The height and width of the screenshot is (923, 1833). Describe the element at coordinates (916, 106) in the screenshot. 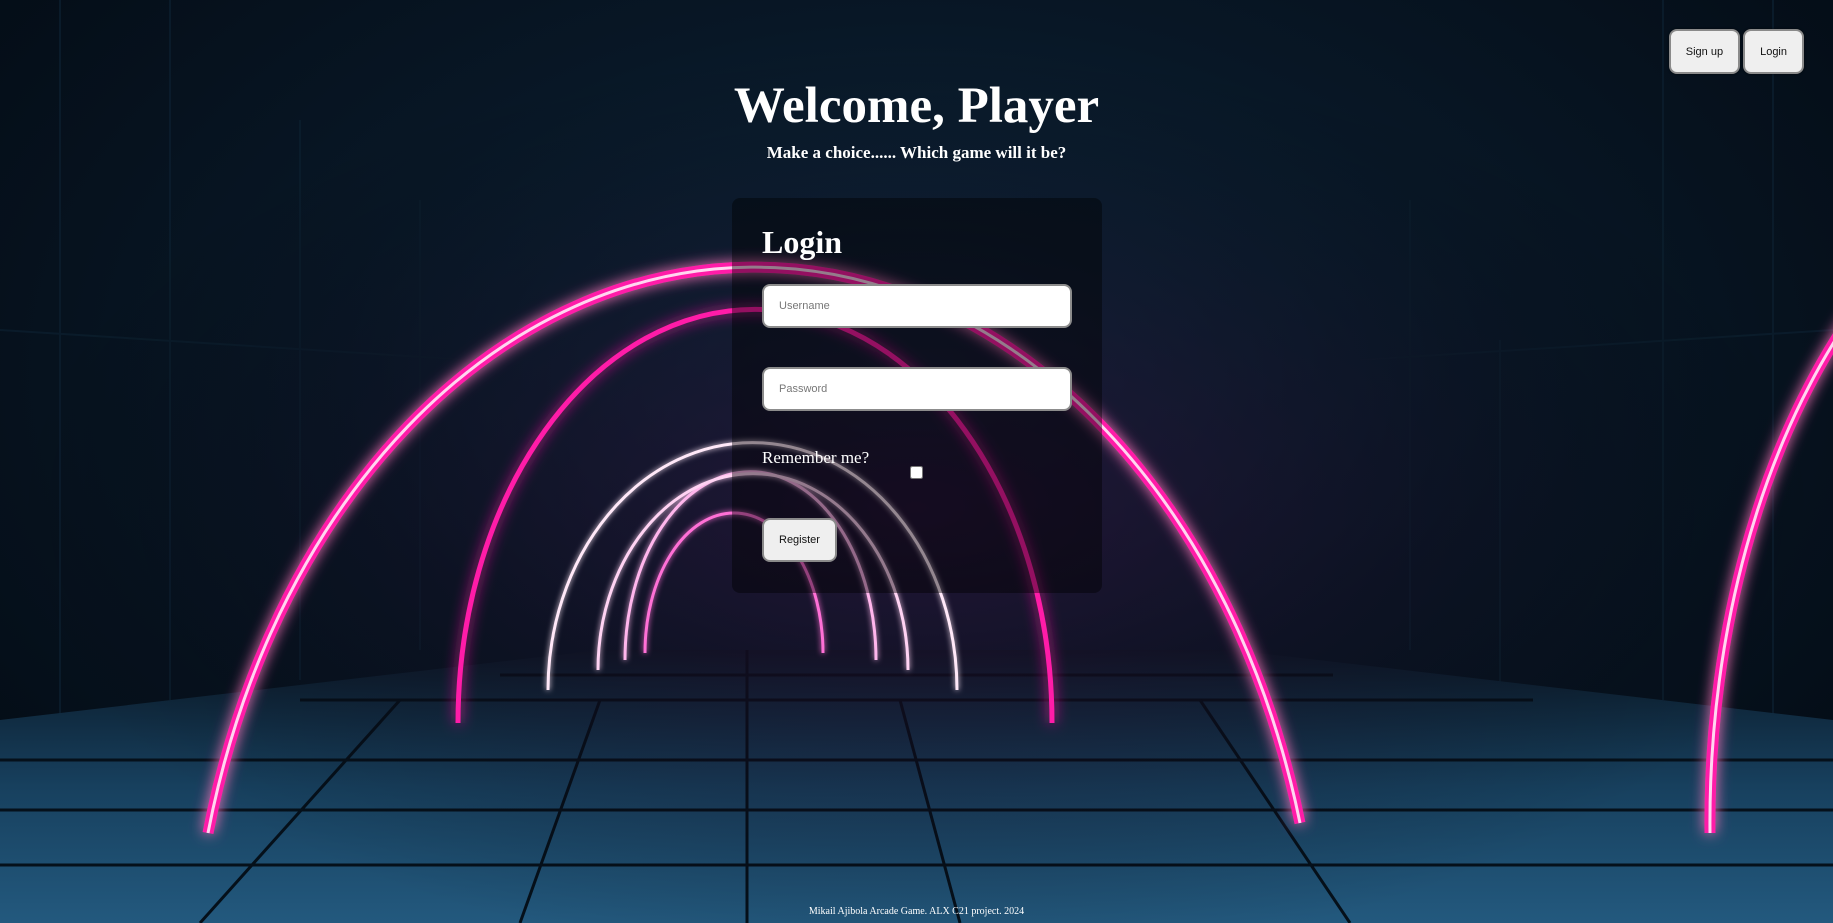

I see `page-title: Welcome, Player` at that location.